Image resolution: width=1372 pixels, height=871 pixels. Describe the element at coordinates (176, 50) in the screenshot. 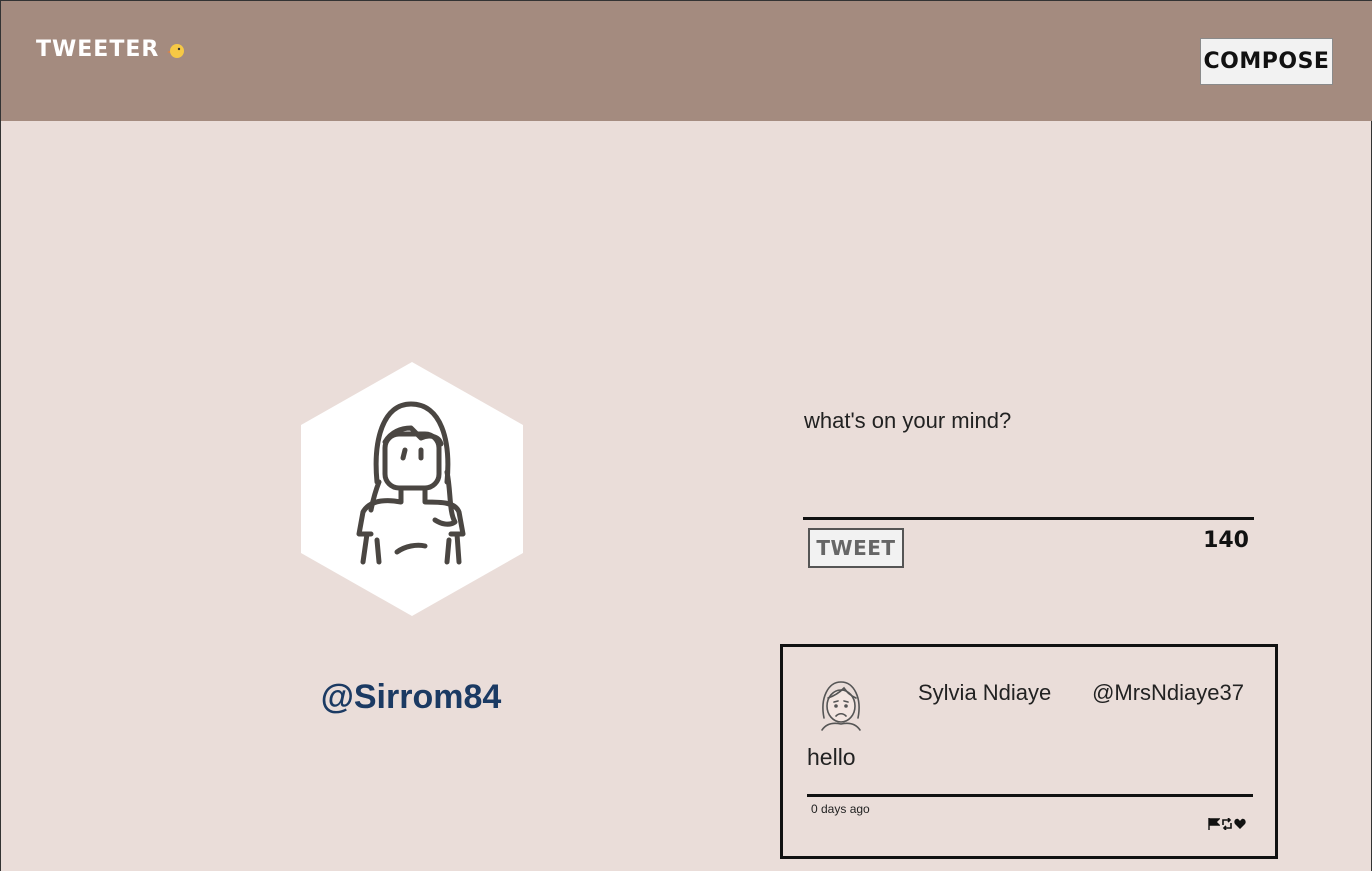

I see `chick-icon` at that location.